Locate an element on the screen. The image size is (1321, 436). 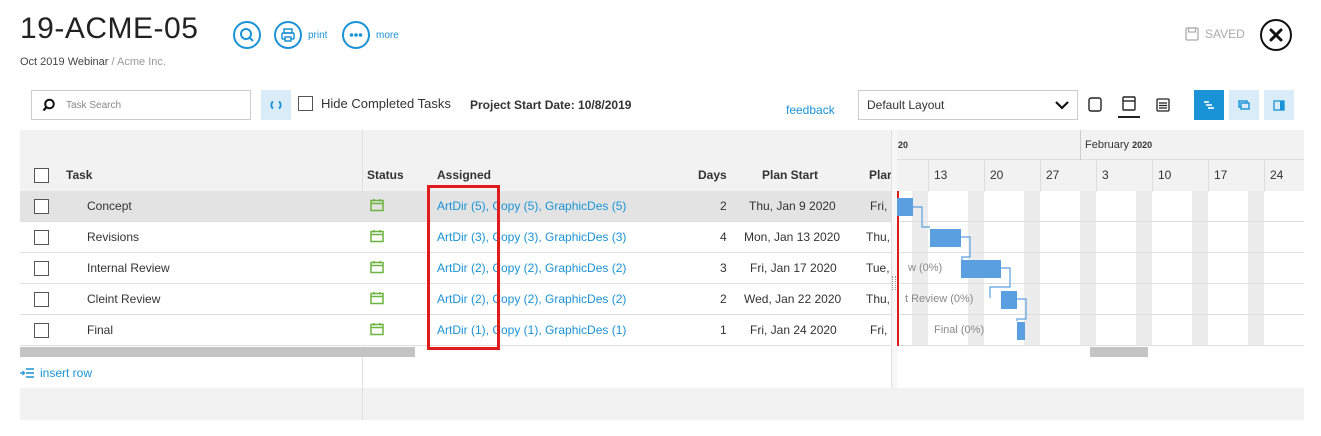
search-icon is located at coordinates (247, 35).